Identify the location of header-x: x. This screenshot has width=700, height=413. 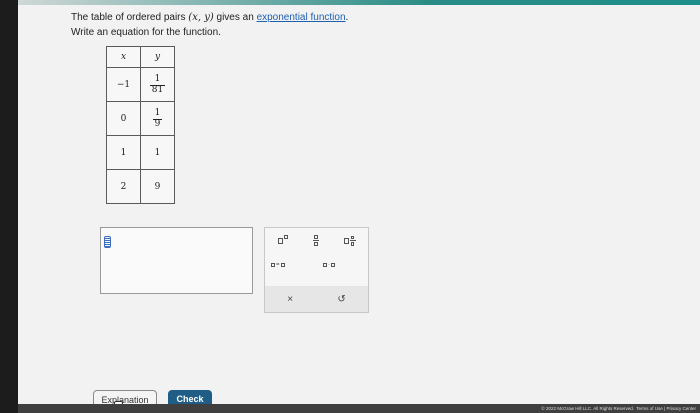
(123, 57).